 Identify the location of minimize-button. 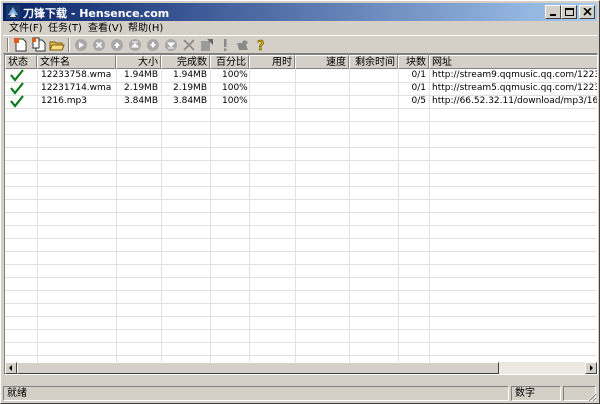
(553, 12).